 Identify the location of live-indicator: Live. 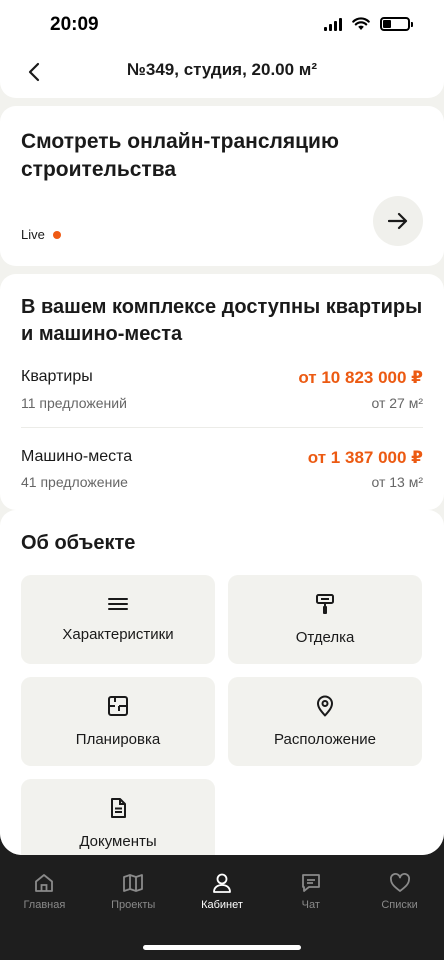
(41, 234).